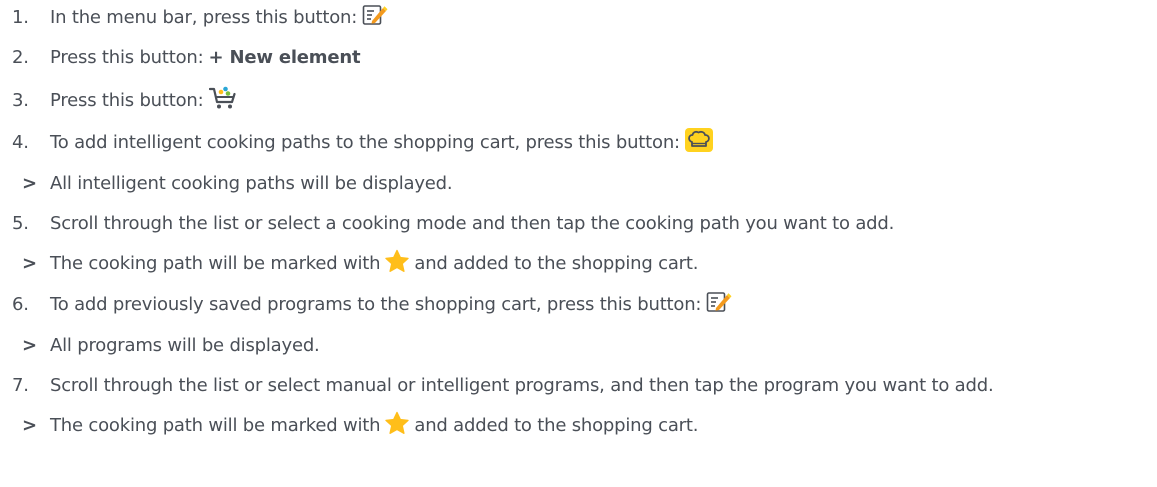  What do you see at coordinates (20, 223) in the screenshot?
I see `step-number: 5.` at bounding box center [20, 223].